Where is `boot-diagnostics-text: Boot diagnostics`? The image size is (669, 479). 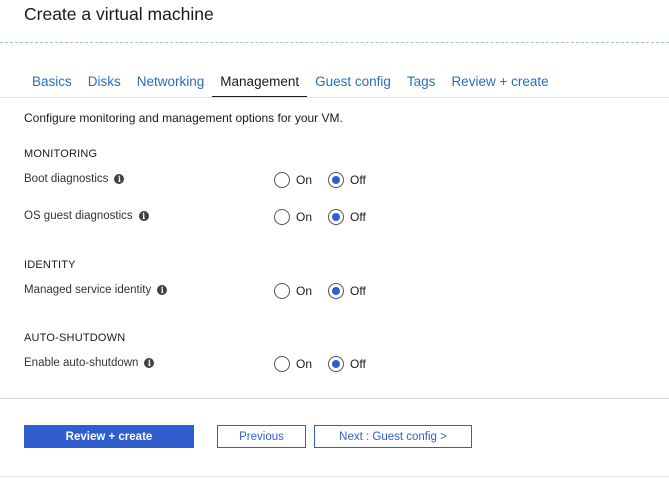
boot-diagnostics-text: Boot diagnostics is located at coordinates (66, 179).